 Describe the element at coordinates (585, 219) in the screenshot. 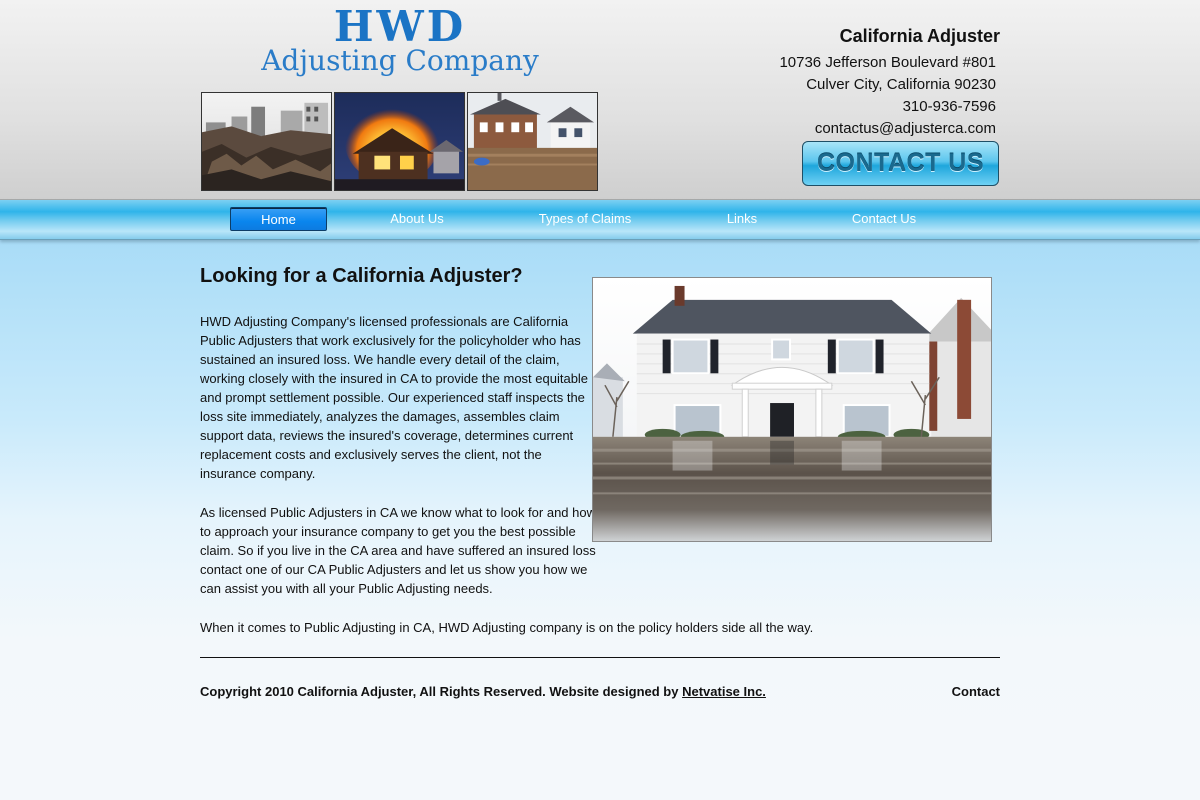

I see `nav-item-types-of-claims: Types of Claims` at that location.